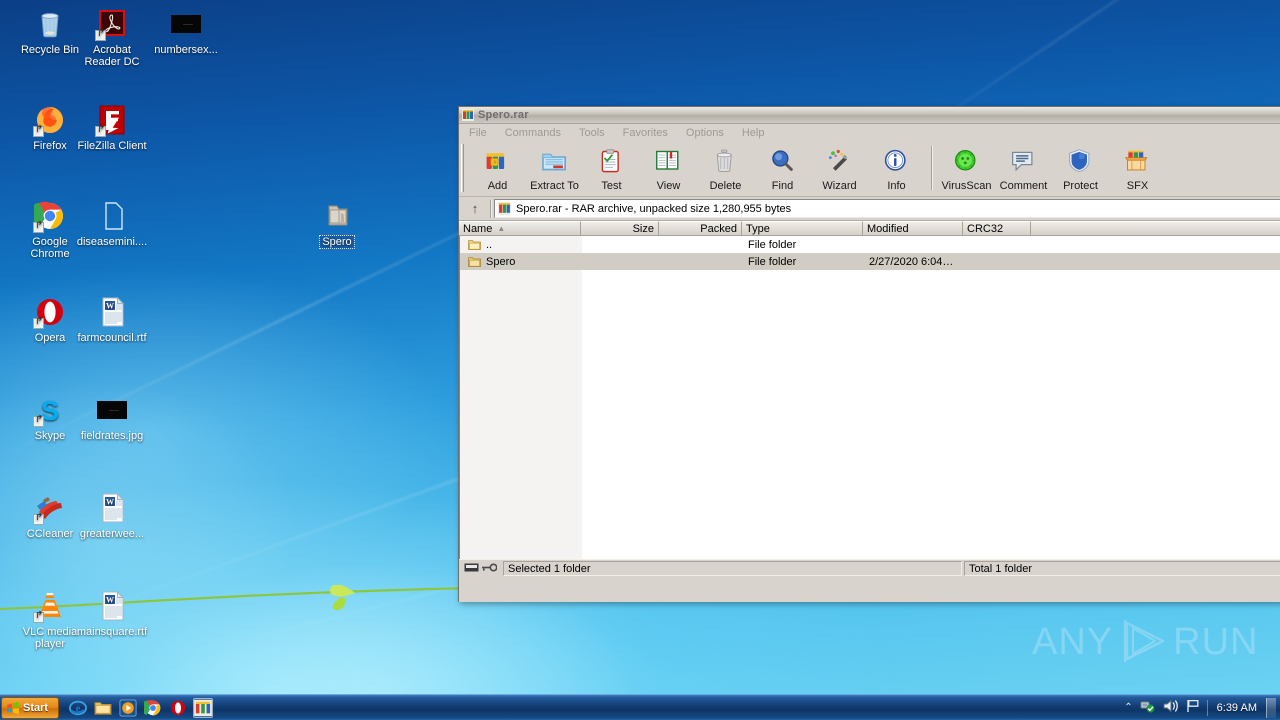  Describe the element at coordinates (478, 133) in the screenshot. I see `menu-item-file: File` at that location.